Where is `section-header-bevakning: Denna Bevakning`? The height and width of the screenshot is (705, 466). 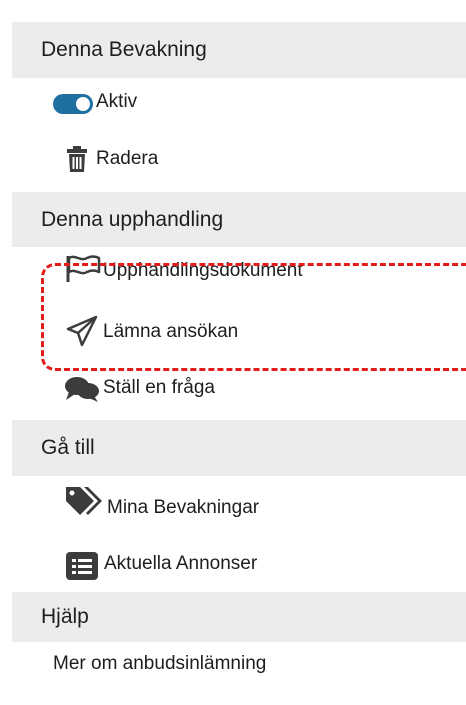 section-header-bevakning: Denna Bevakning is located at coordinates (239, 50).